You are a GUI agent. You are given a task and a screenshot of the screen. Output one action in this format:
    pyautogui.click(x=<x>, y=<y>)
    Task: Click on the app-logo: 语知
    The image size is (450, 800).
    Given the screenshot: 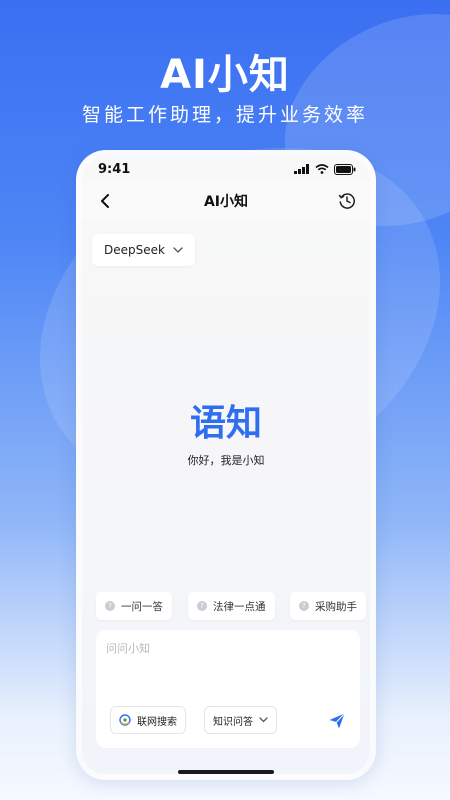 What is the action you would take?
    pyautogui.click(x=226, y=420)
    